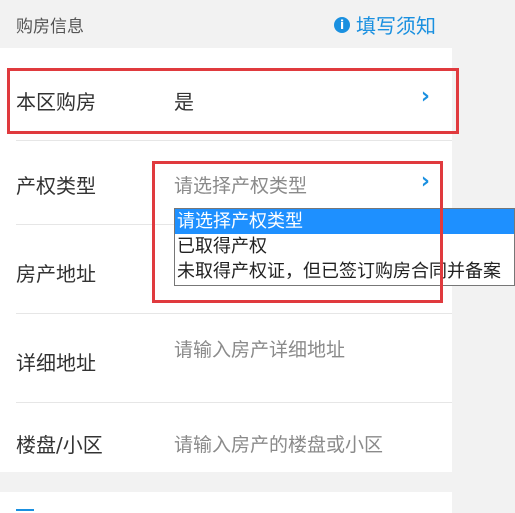 The width and height of the screenshot is (515, 513). Describe the element at coordinates (226, 502) in the screenshot. I see `next-section-card` at that location.